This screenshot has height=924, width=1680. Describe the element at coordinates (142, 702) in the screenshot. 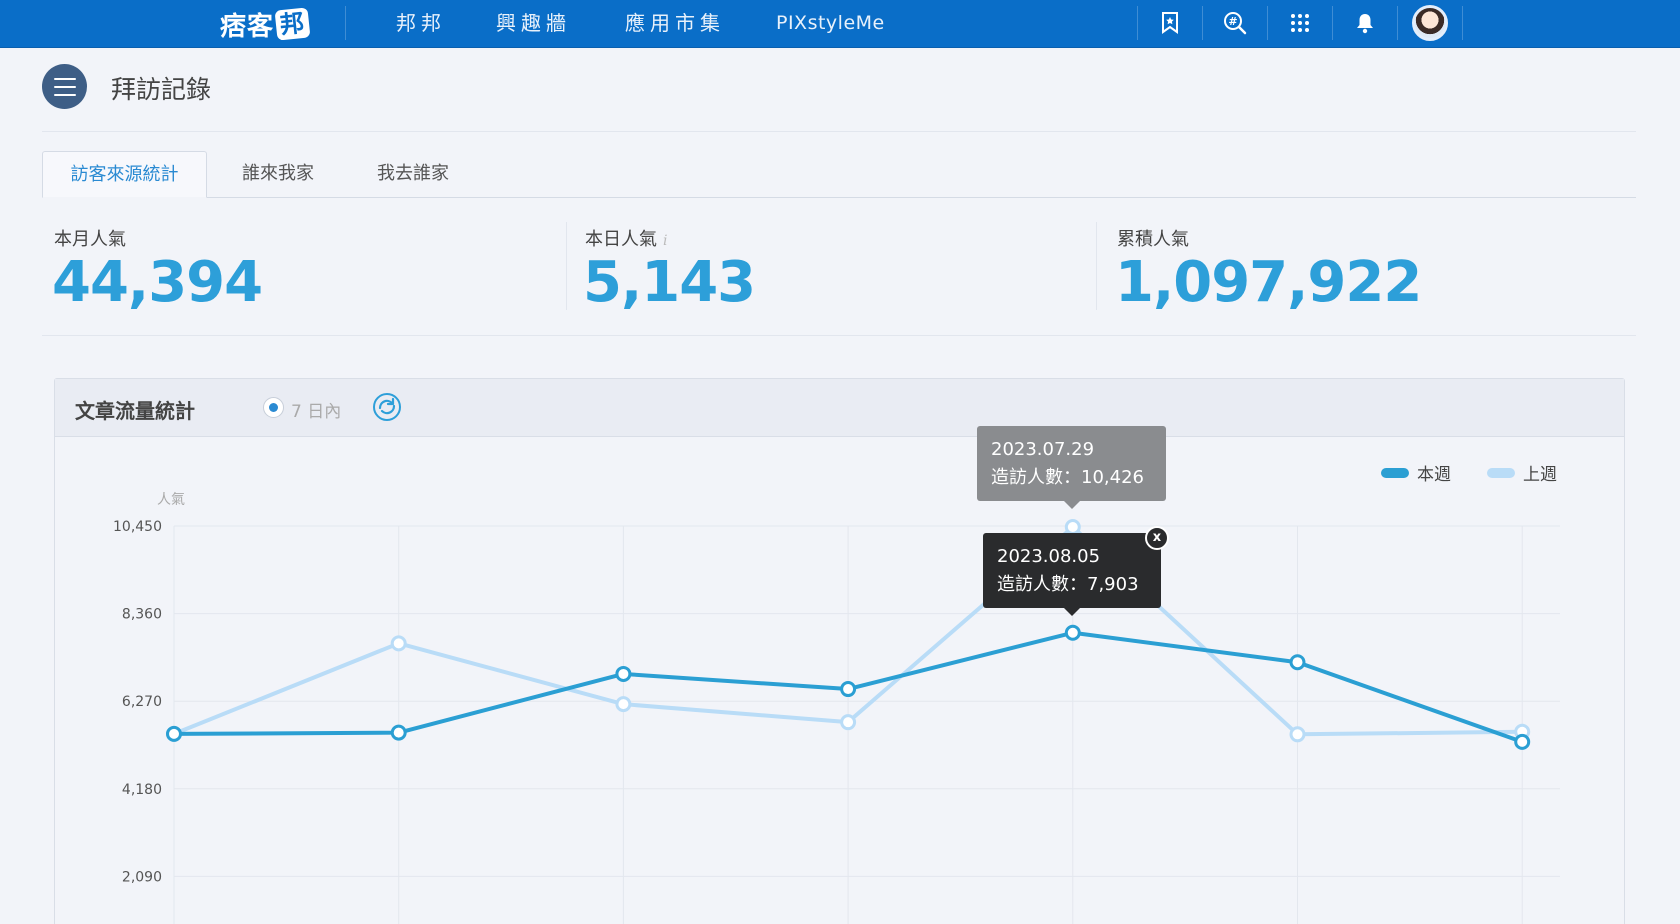

I see `y-tick-label: 6,270` at that location.